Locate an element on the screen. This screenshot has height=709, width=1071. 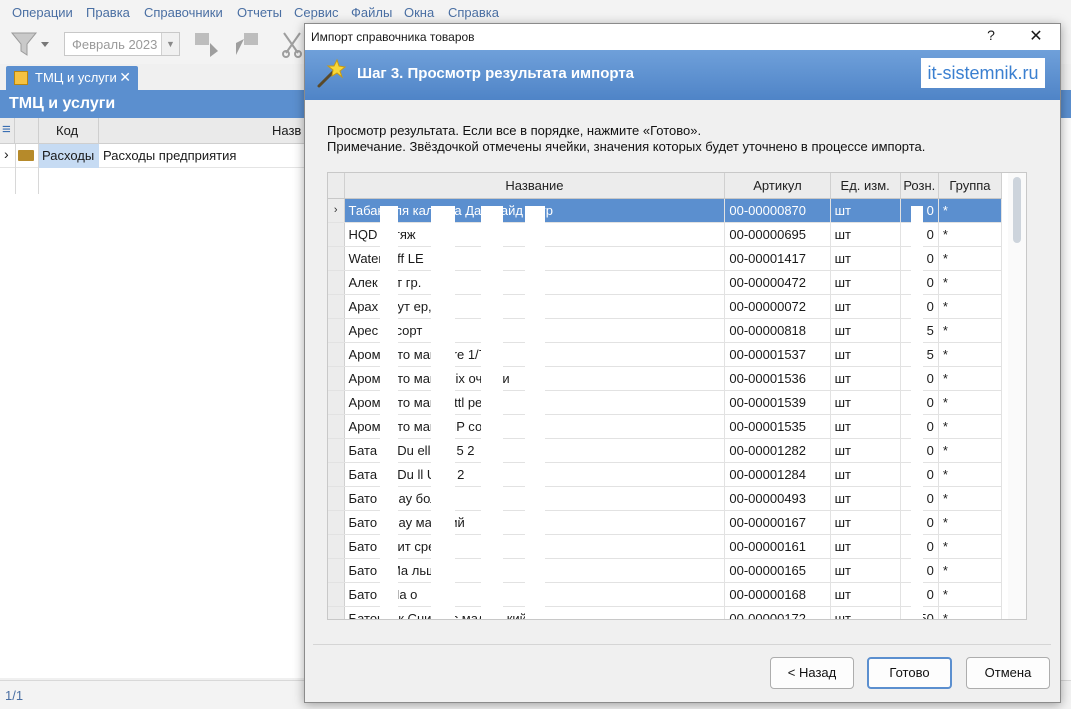
menu-files: Файлы is located at coordinates (371, 12).